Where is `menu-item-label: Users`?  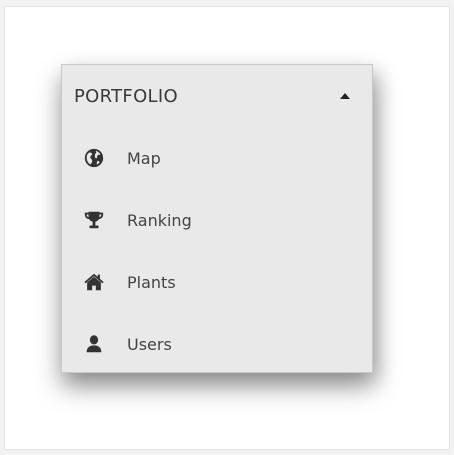 menu-item-label: Users is located at coordinates (149, 344).